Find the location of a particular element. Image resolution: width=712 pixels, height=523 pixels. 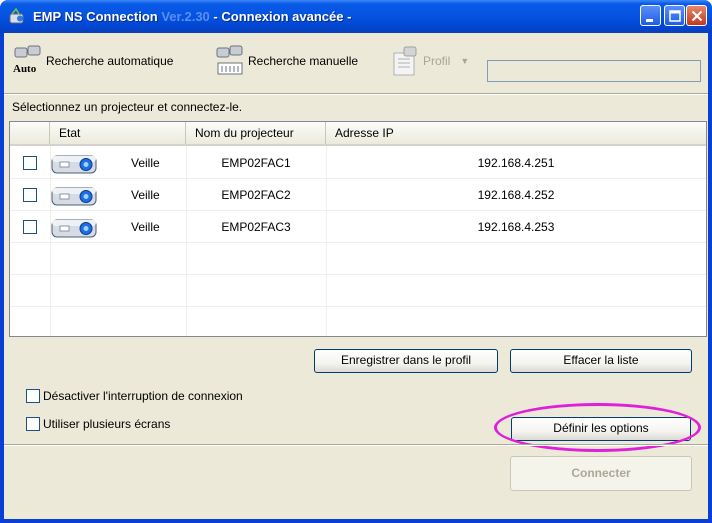

column-header-select is located at coordinates (30, 133).